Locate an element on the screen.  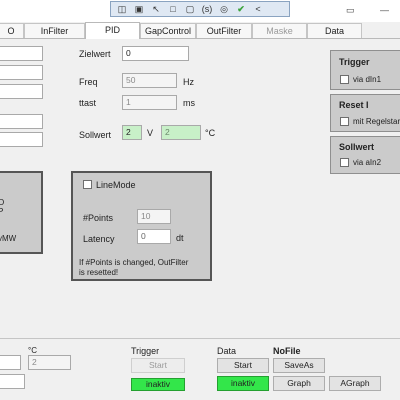
freq-unit: Hz is located at coordinates (188, 82).